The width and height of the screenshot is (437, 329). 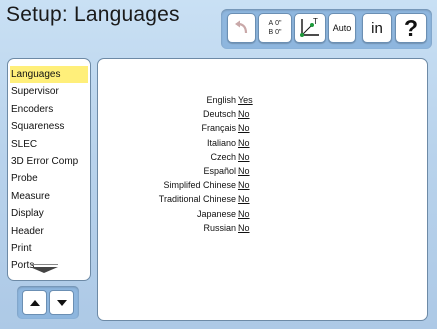 What do you see at coordinates (275, 28) in the screenshot?
I see `axis-readout-button: A B 0" 0"` at bounding box center [275, 28].